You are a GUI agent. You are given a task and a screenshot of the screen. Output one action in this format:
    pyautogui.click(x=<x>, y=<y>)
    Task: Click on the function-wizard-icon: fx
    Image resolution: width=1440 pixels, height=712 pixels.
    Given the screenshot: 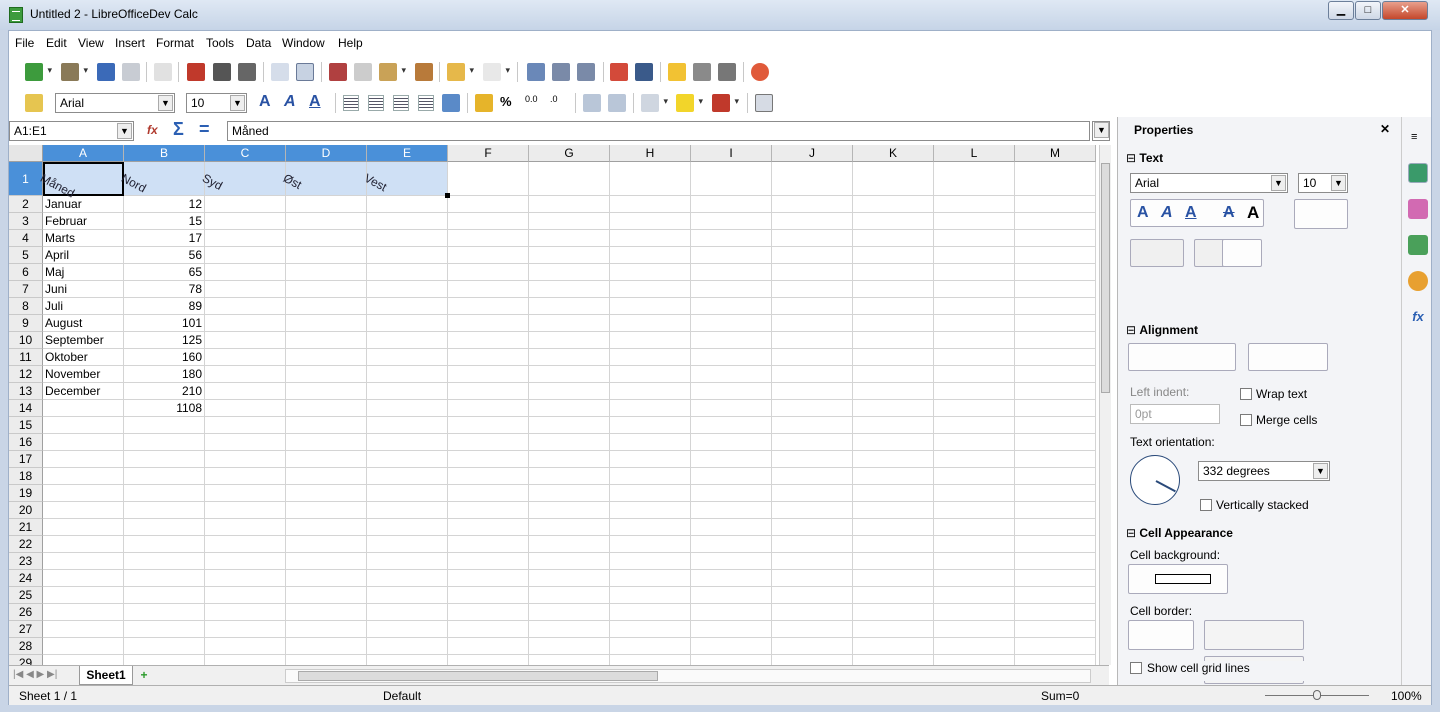 What is the action you would take?
    pyautogui.click(x=152, y=130)
    